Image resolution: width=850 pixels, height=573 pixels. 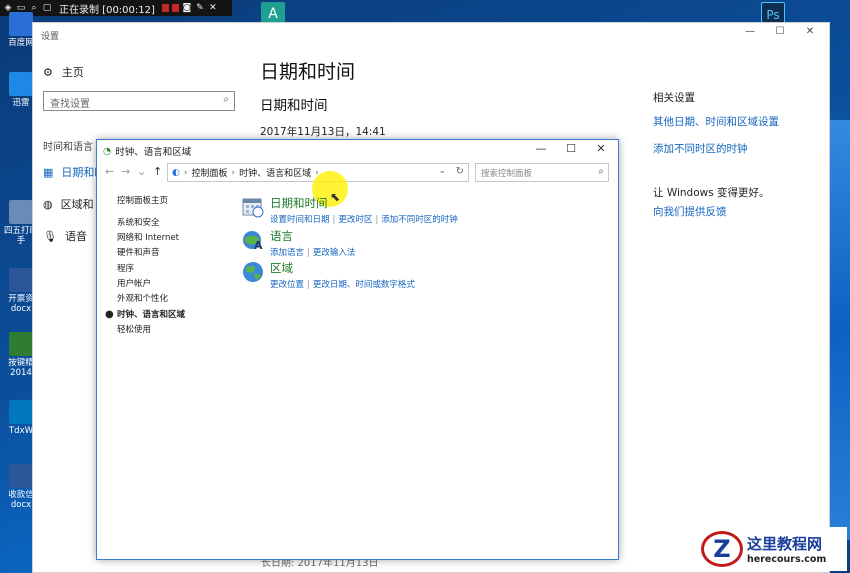 I want to click on calendar-icon: ▦, so click(x=48, y=172).